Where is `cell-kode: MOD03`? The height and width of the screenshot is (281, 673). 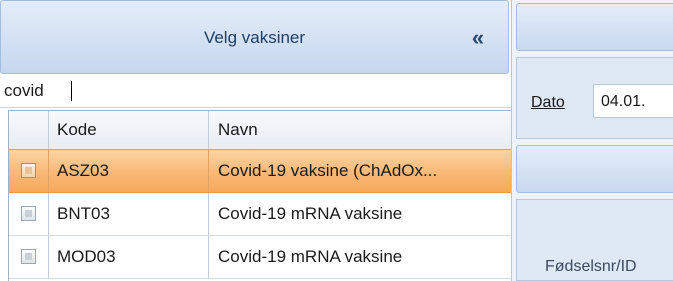
cell-kode: MOD03 is located at coordinates (129, 257).